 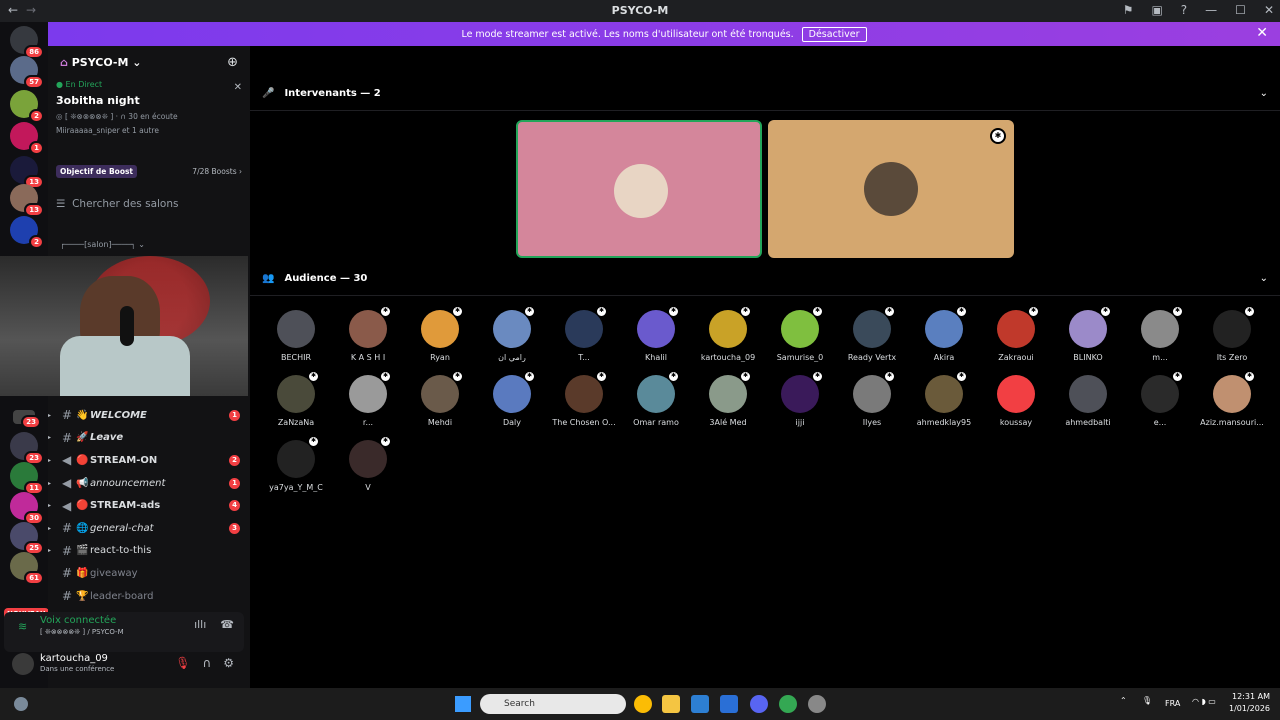 I want to click on mic-icon: 🎙, so click(x=1147, y=700).